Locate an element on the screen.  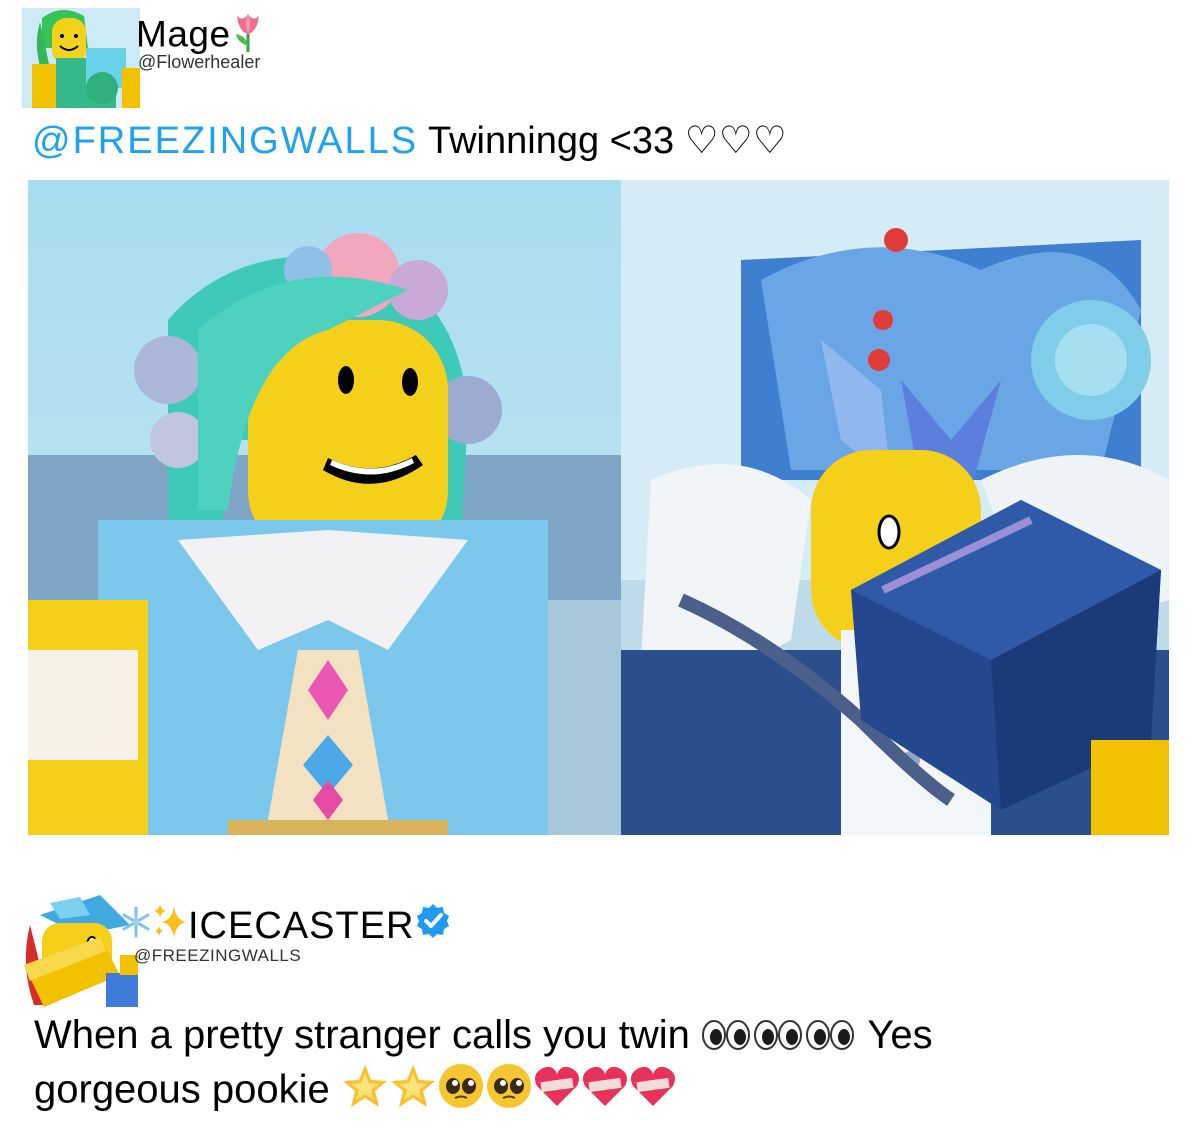
post-text-1: @FREEZINGWALLS Twinningg <33 ♡♡♡ is located at coordinates (409, 140).